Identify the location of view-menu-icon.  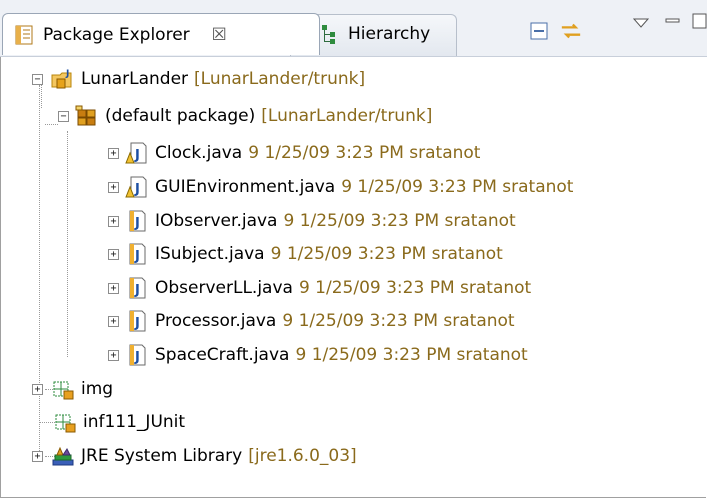
(641, 23).